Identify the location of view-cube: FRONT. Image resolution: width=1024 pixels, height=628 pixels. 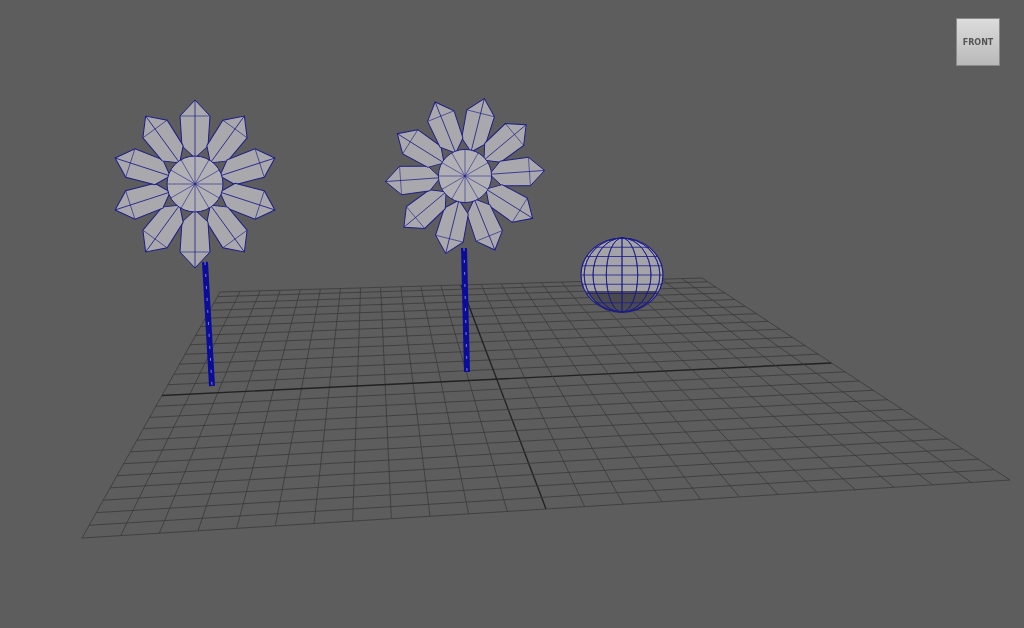
(978, 42).